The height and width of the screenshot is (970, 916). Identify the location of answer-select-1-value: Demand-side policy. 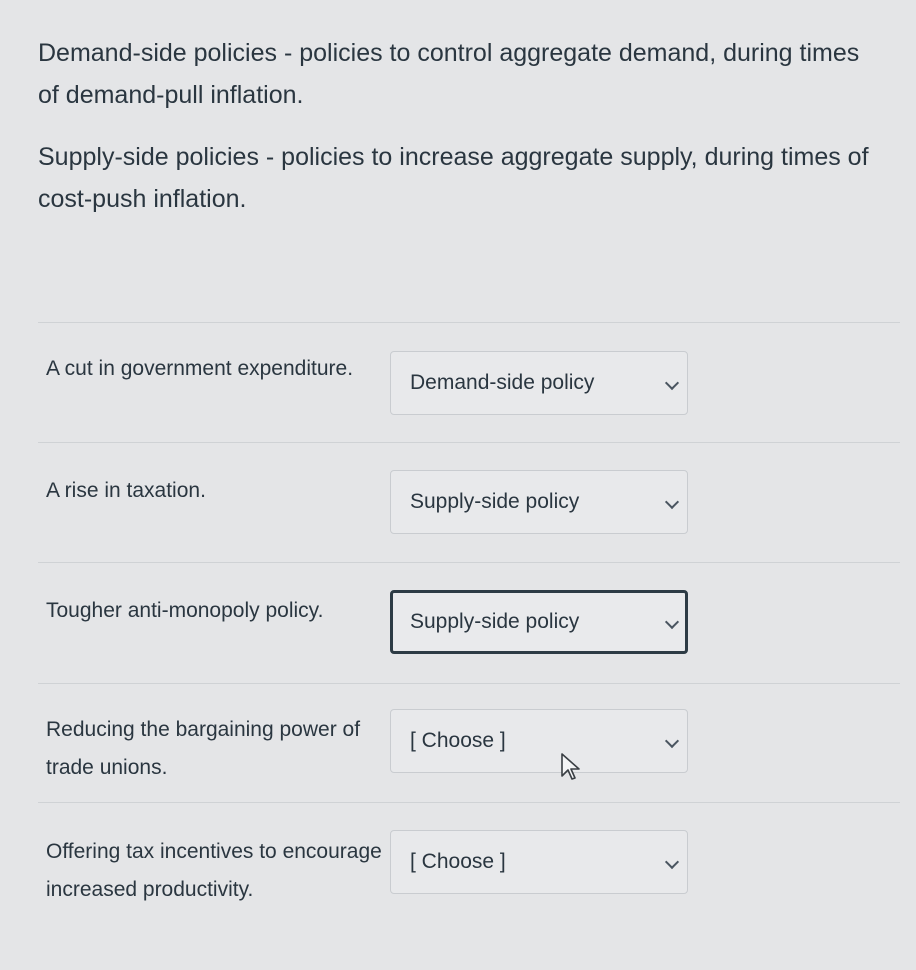
(502, 382).